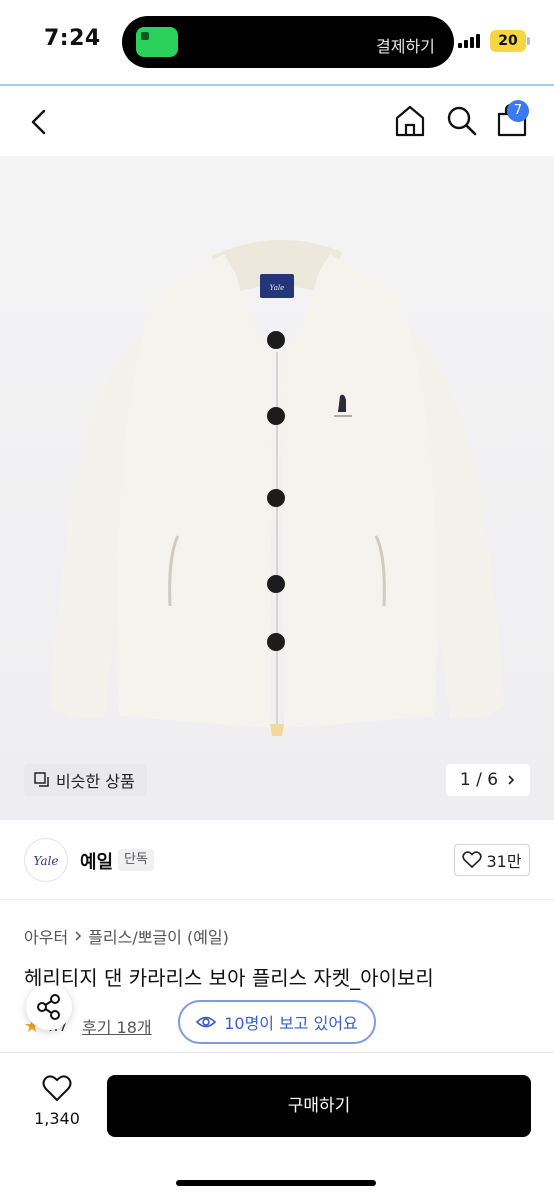 The width and height of the screenshot is (554, 1200). Describe the element at coordinates (288, 42) in the screenshot. I see `dynamic-island: 결제하기` at that location.